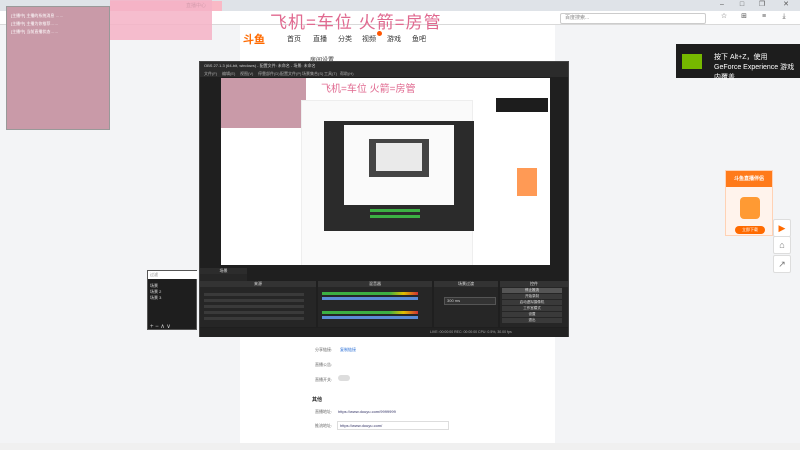 The height and width of the screenshot is (450, 800). What do you see at coordinates (744, 17) in the screenshot?
I see `extension-icon: ⊞` at bounding box center [744, 17].